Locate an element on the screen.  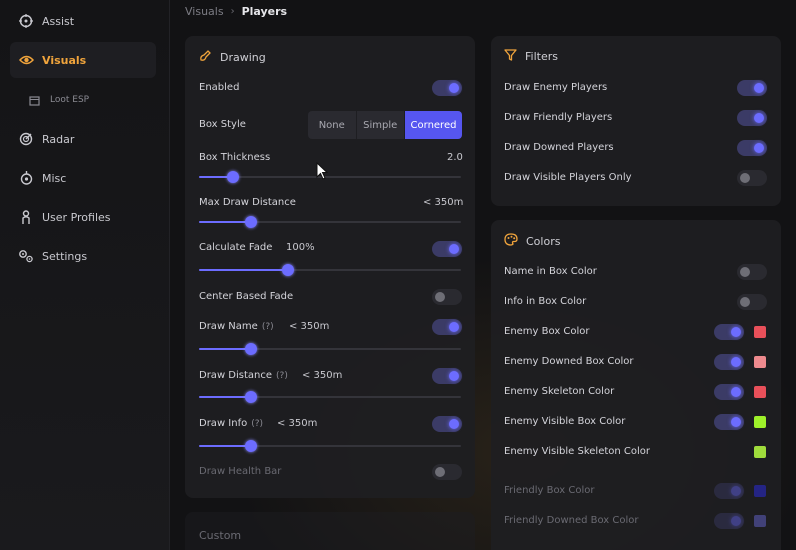
sidebar-item-settings: Settings is located at coordinates (83, 256).